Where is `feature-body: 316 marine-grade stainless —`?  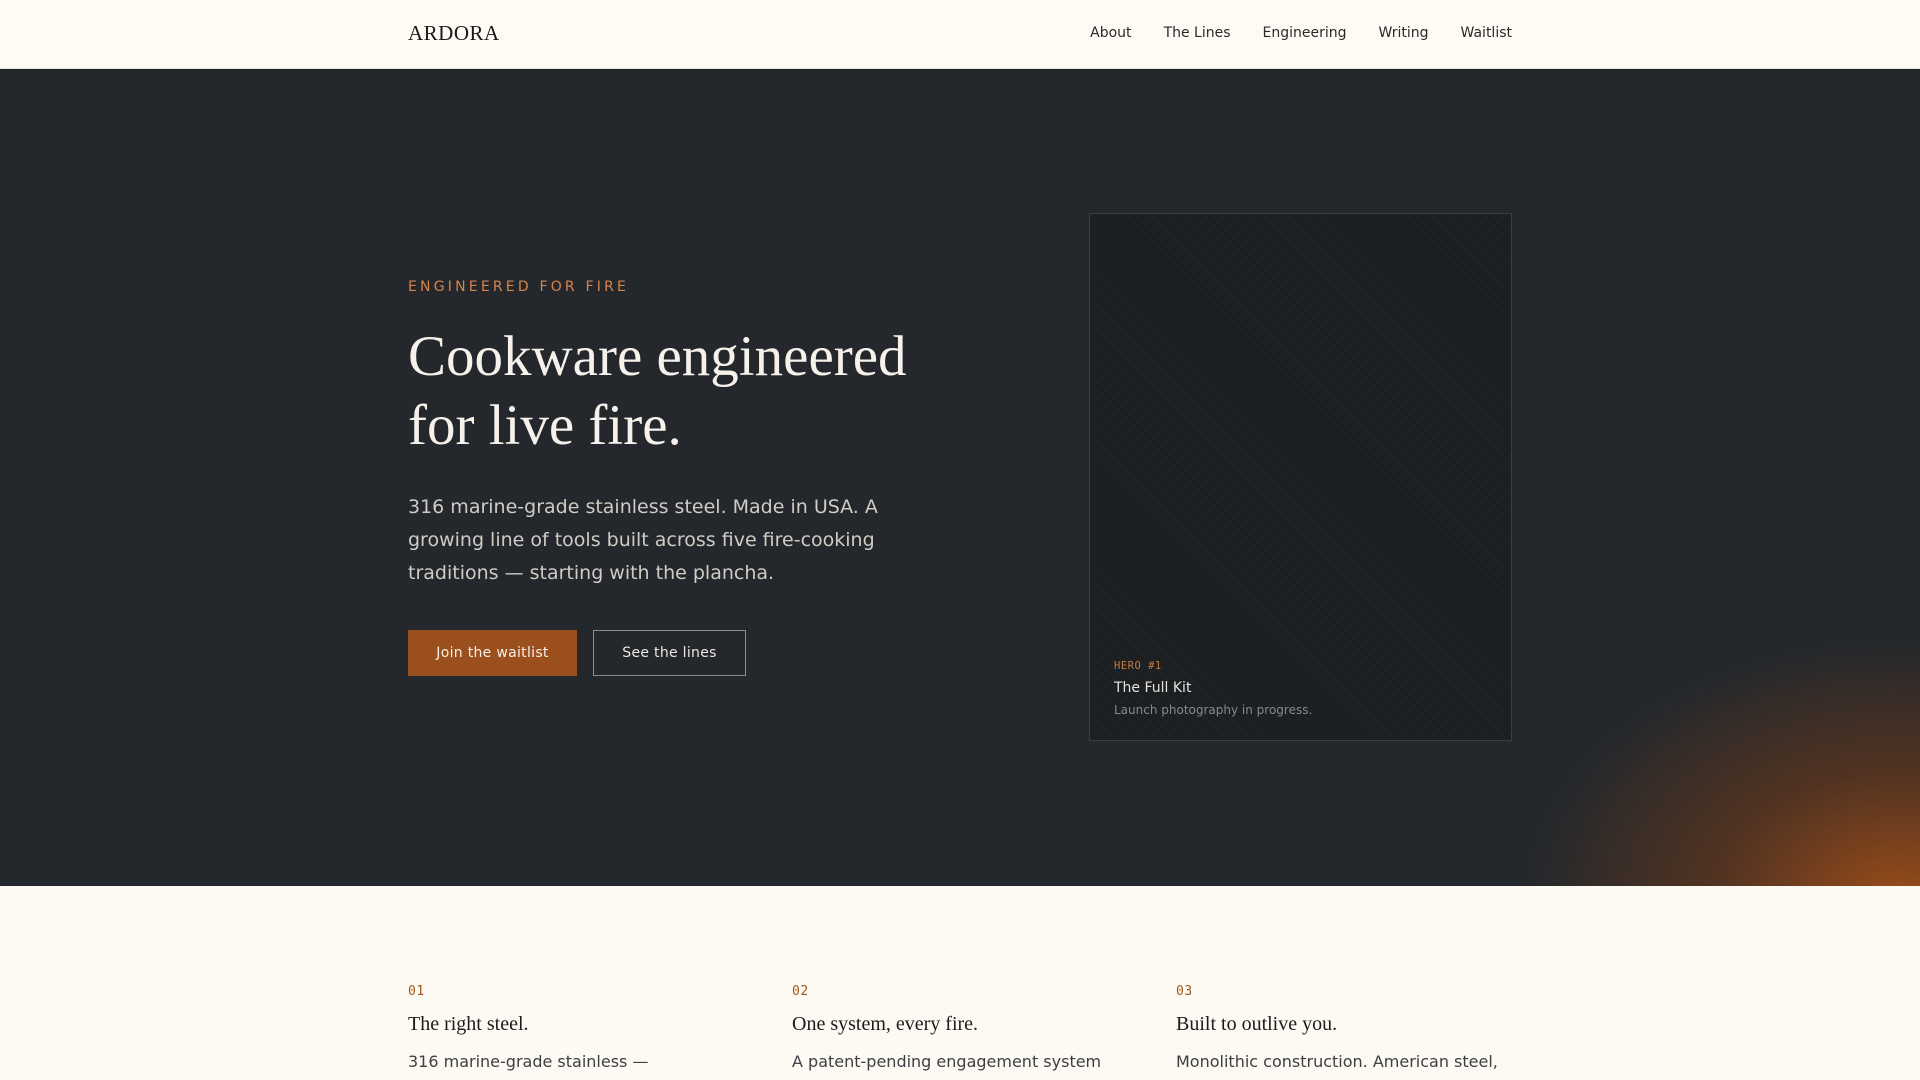 feature-body: 316 marine-grade stainless — is located at coordinates (528, 1061).